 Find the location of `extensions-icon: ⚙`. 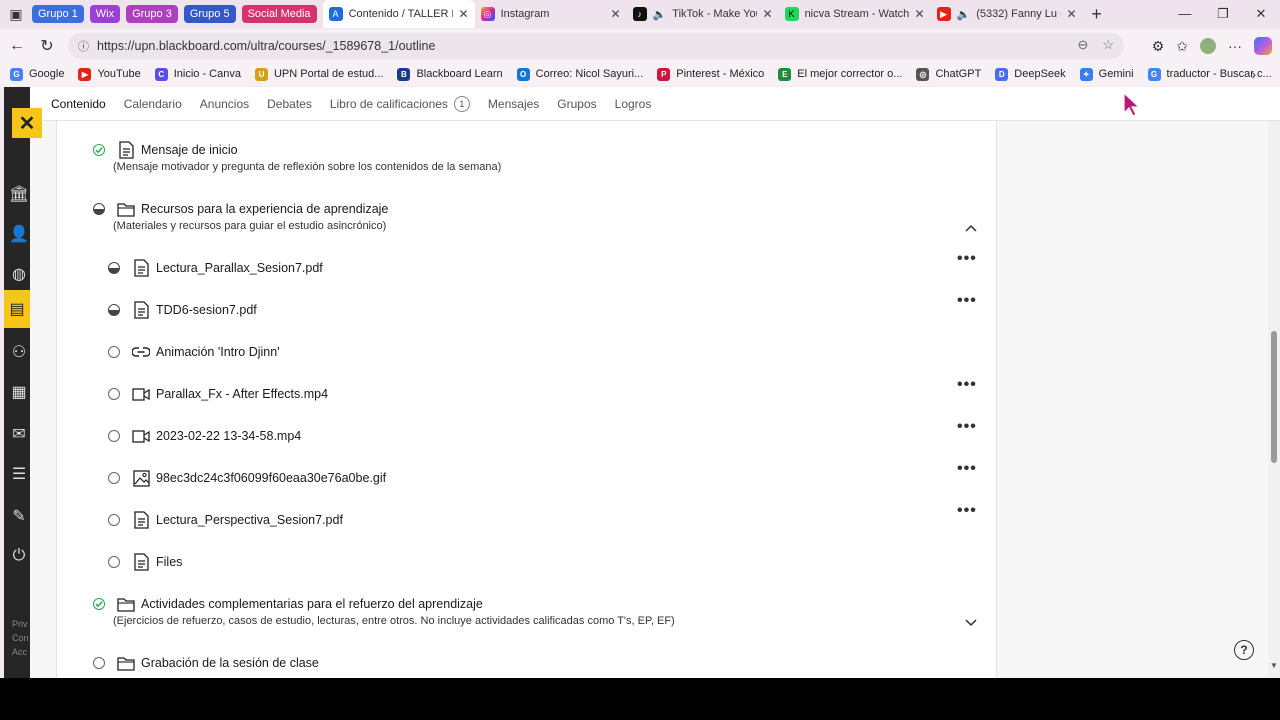

extensions-icon: ⚙ is located at coordinates (1158, 46).